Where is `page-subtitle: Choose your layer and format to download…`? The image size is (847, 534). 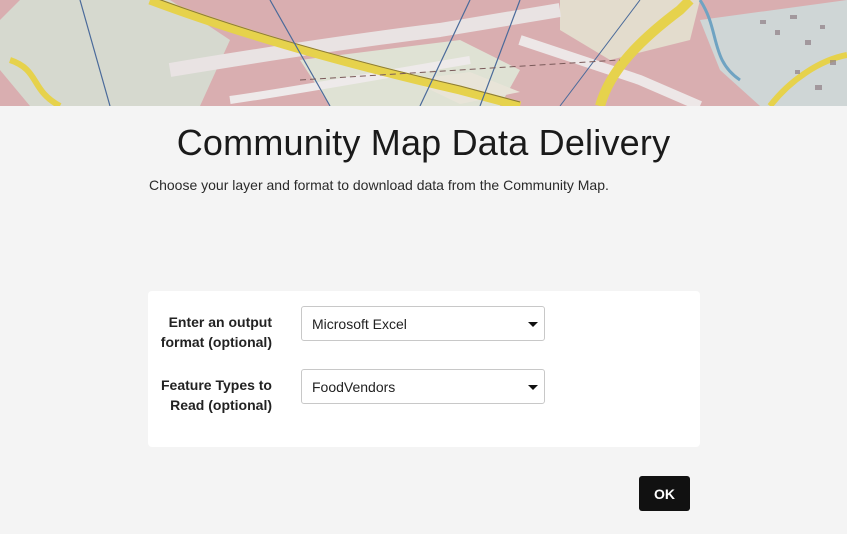 page-subtitle: Choose your layer and format to download… is located at coordinates (379, 185).